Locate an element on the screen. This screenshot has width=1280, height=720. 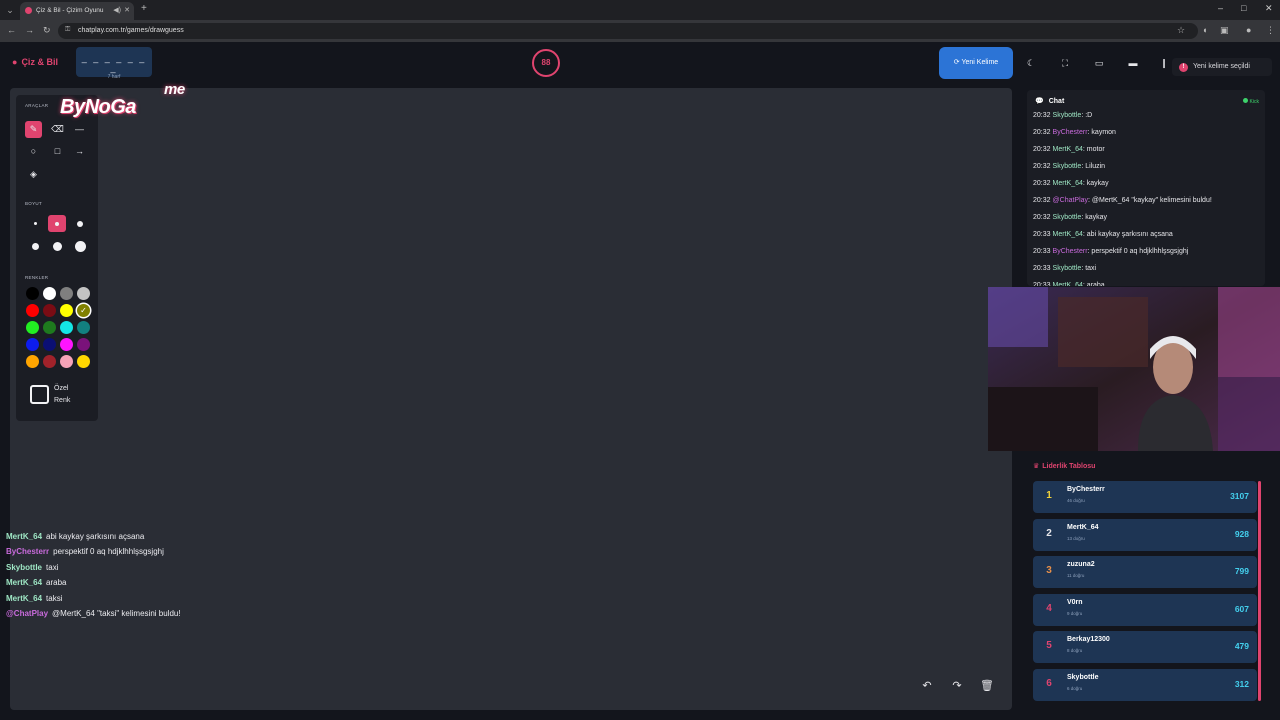
overlay-chat-line: MertK_64 araba is located at coordinates (156, 585).